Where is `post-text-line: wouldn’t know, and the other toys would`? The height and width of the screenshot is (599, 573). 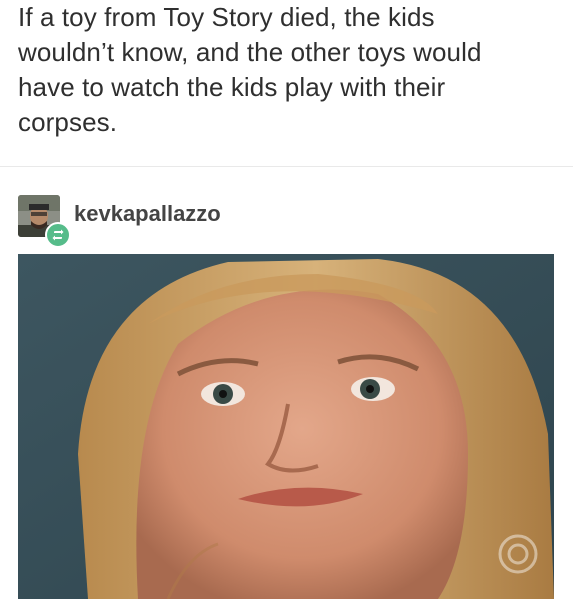
post-text-line: wouldn’t know, and the other toys would is located at coordinates (250, 52).